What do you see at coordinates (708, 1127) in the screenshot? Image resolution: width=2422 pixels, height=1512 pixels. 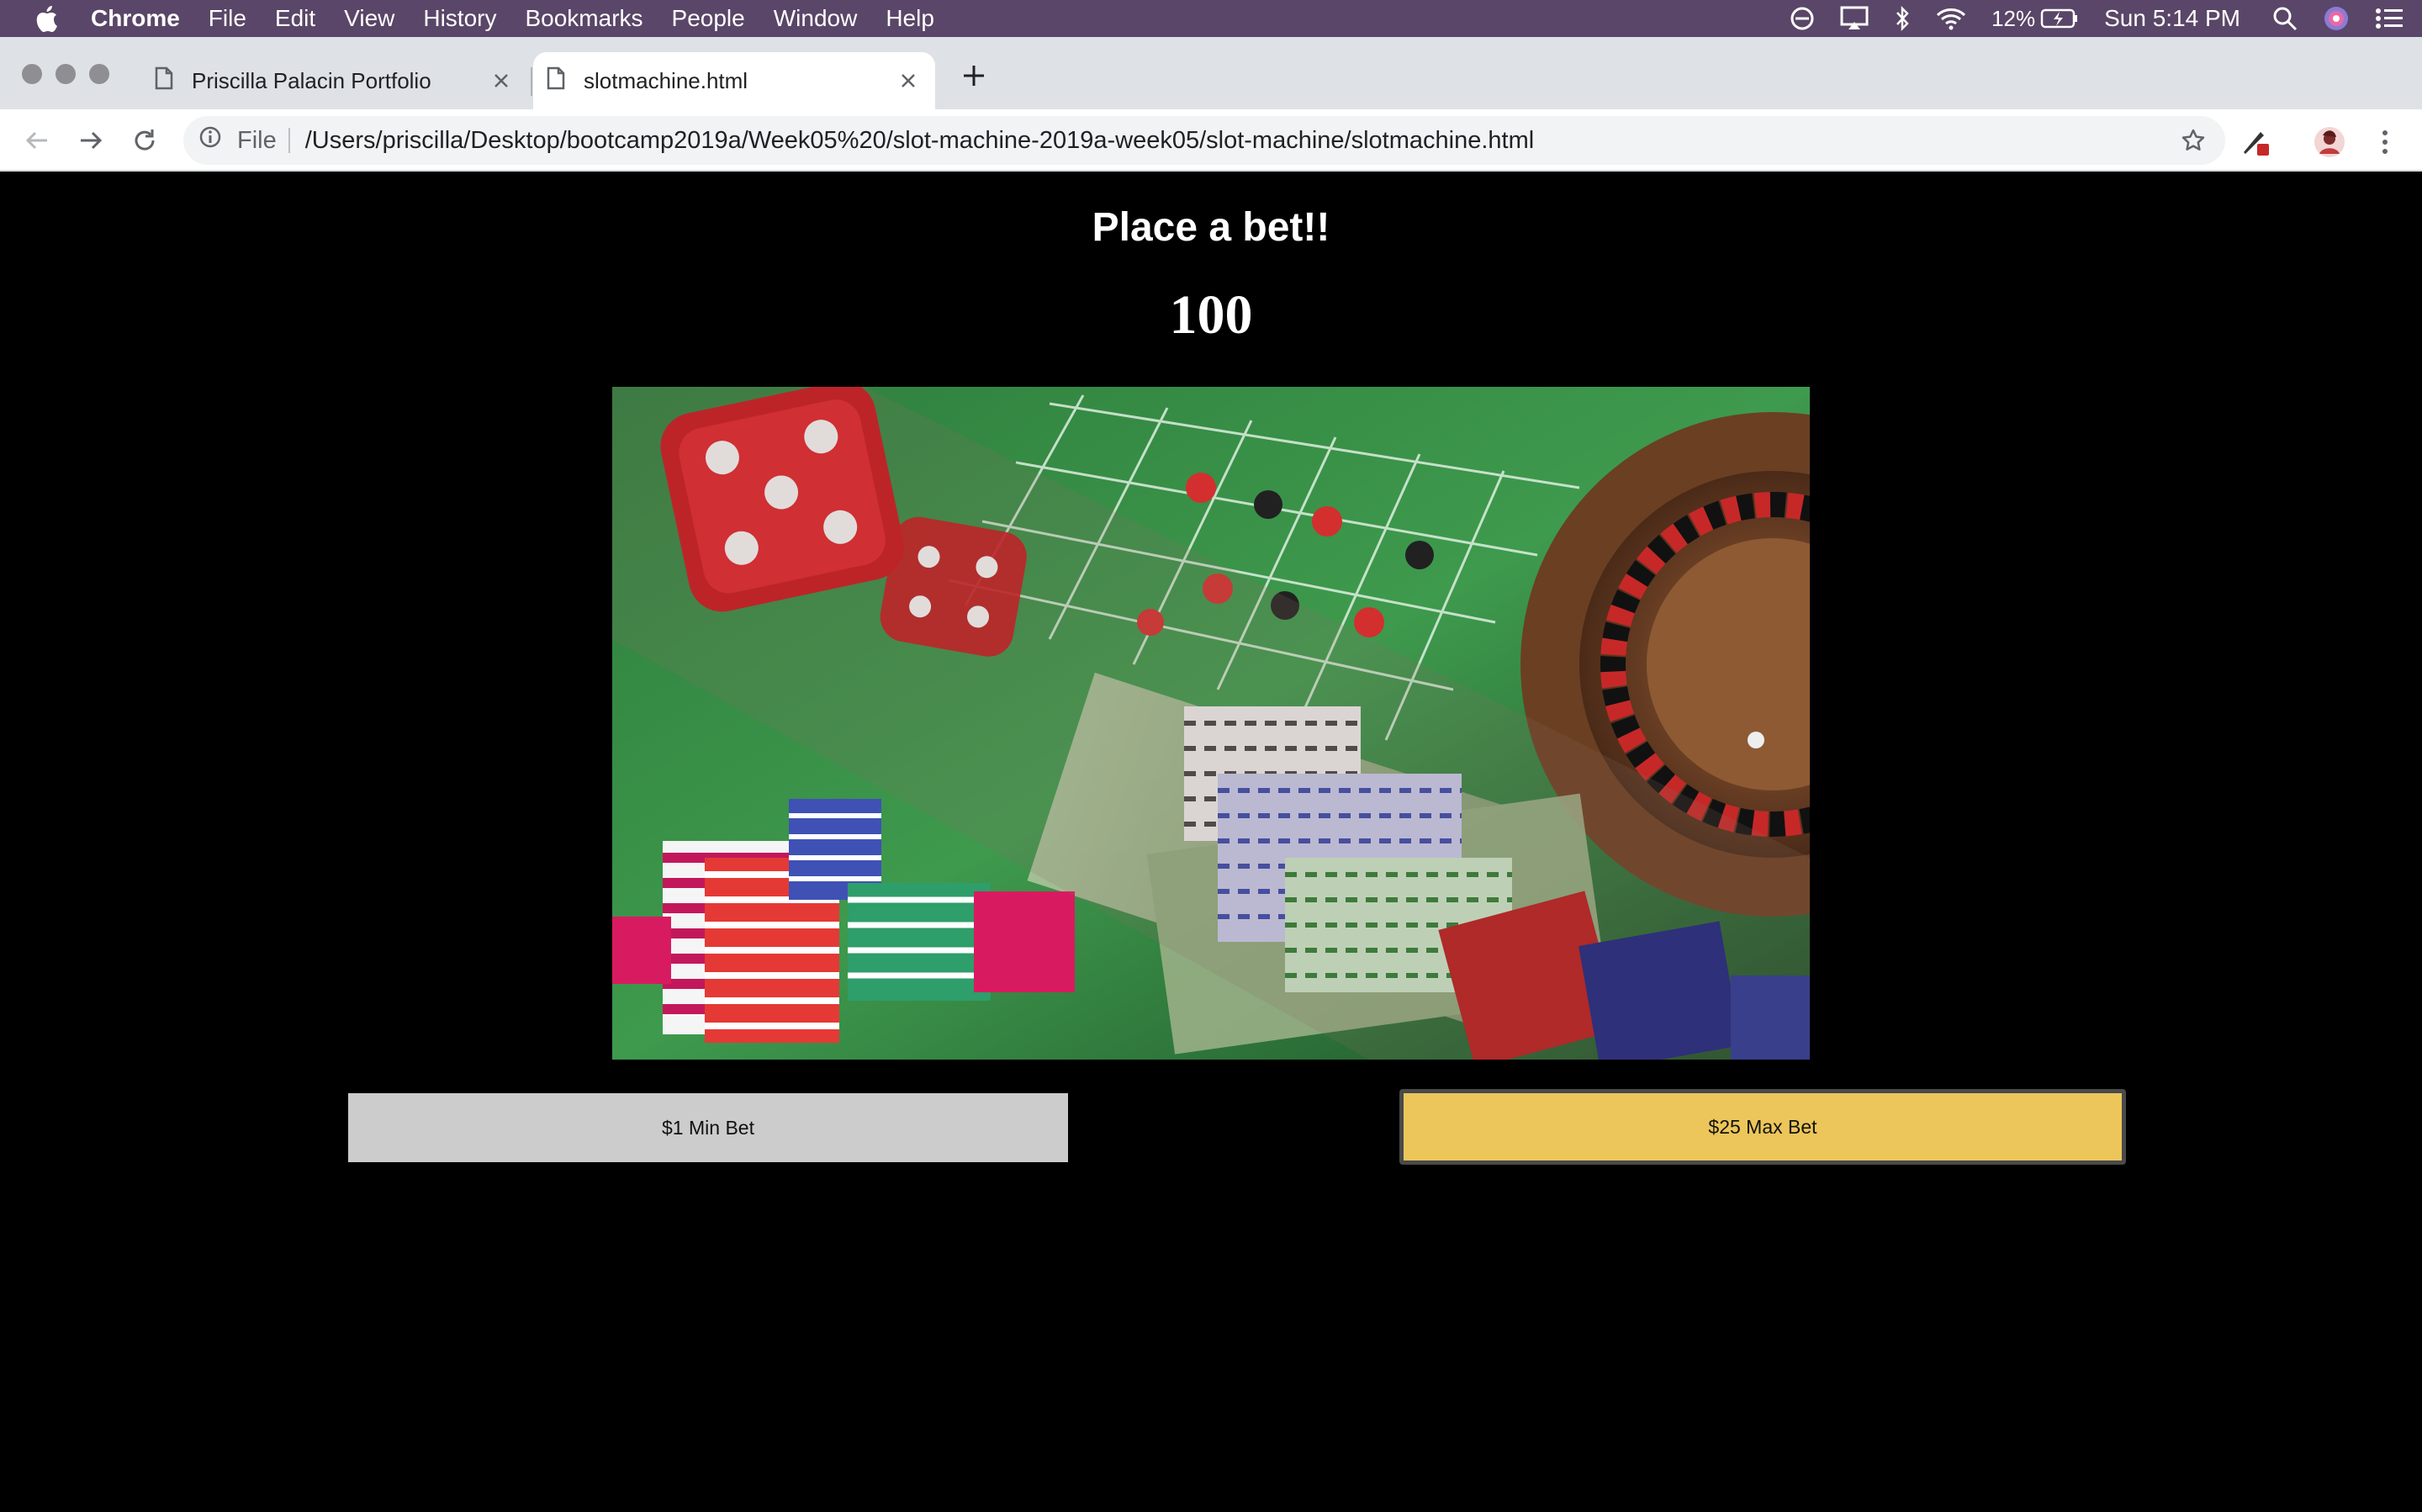 I see `min-bet-button: $1 Min Bet` at bounding box center [708, 1127].